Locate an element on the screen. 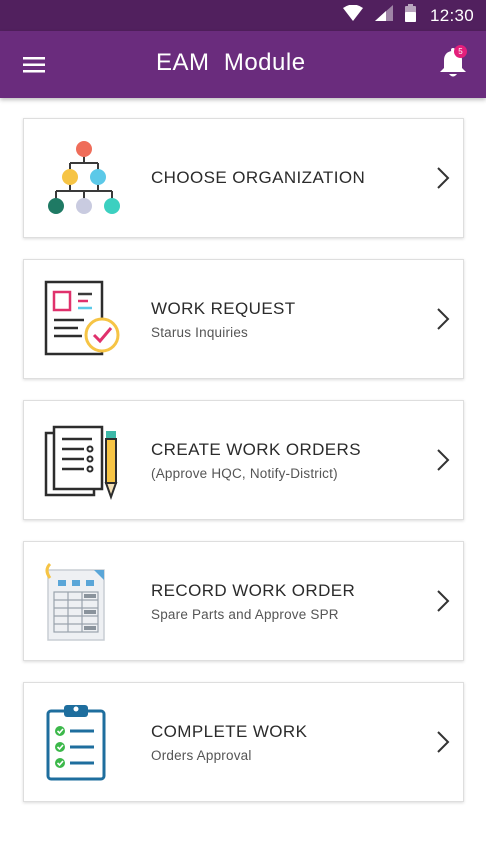 The image size is (486, 865). clipboard-checklist-icon is located at coordinates (84, 743).